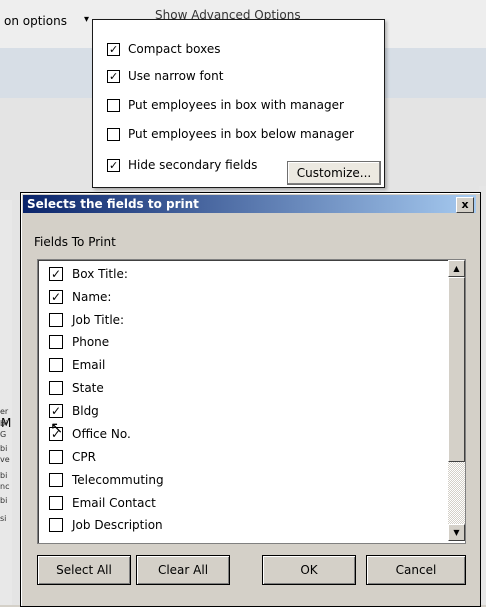 This screenshot has height=607, width=486. I want to click on box-below-manager-checkbox, so click(113, 134).